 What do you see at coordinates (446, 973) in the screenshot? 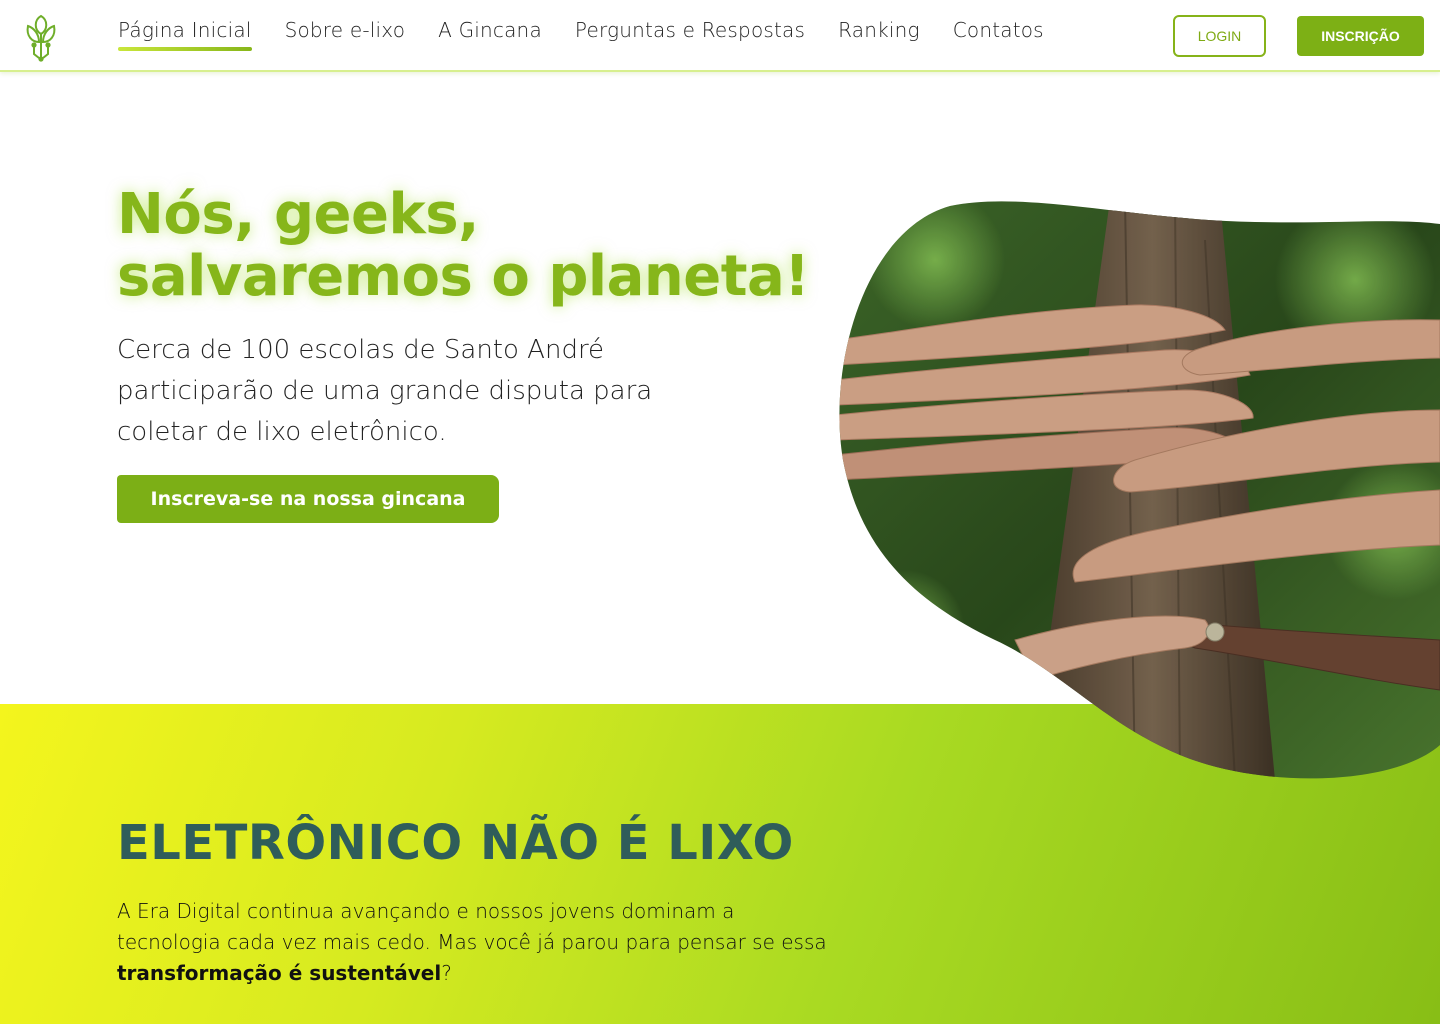
I see `section-text-end: ?` at bounding box center [446, 973].